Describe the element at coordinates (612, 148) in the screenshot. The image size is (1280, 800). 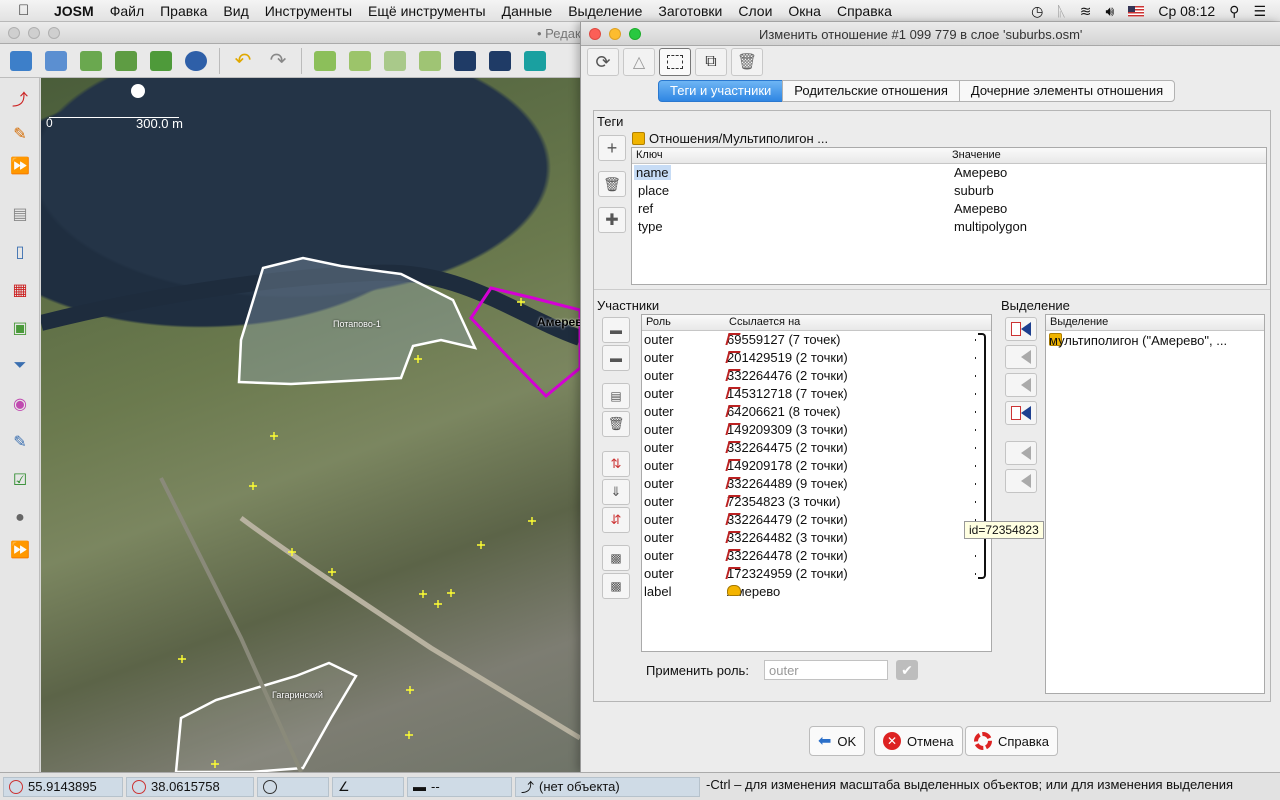
I see `add-tag-button: +` at that location.